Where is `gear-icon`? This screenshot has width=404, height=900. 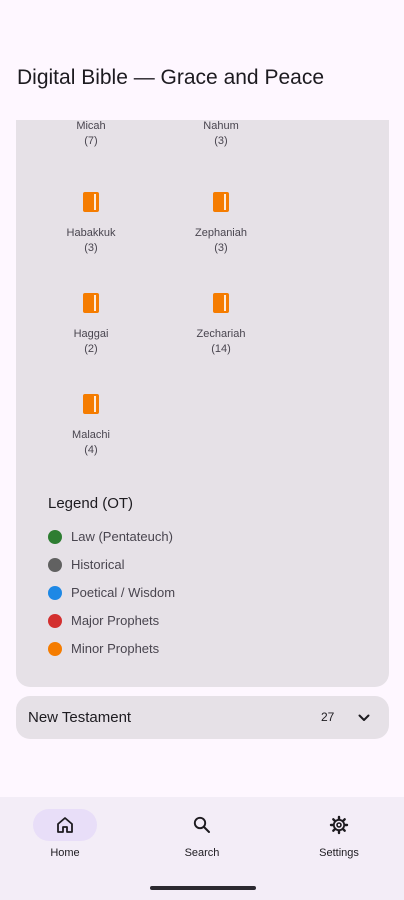
gear-icon is located at coordinates (339, 825).